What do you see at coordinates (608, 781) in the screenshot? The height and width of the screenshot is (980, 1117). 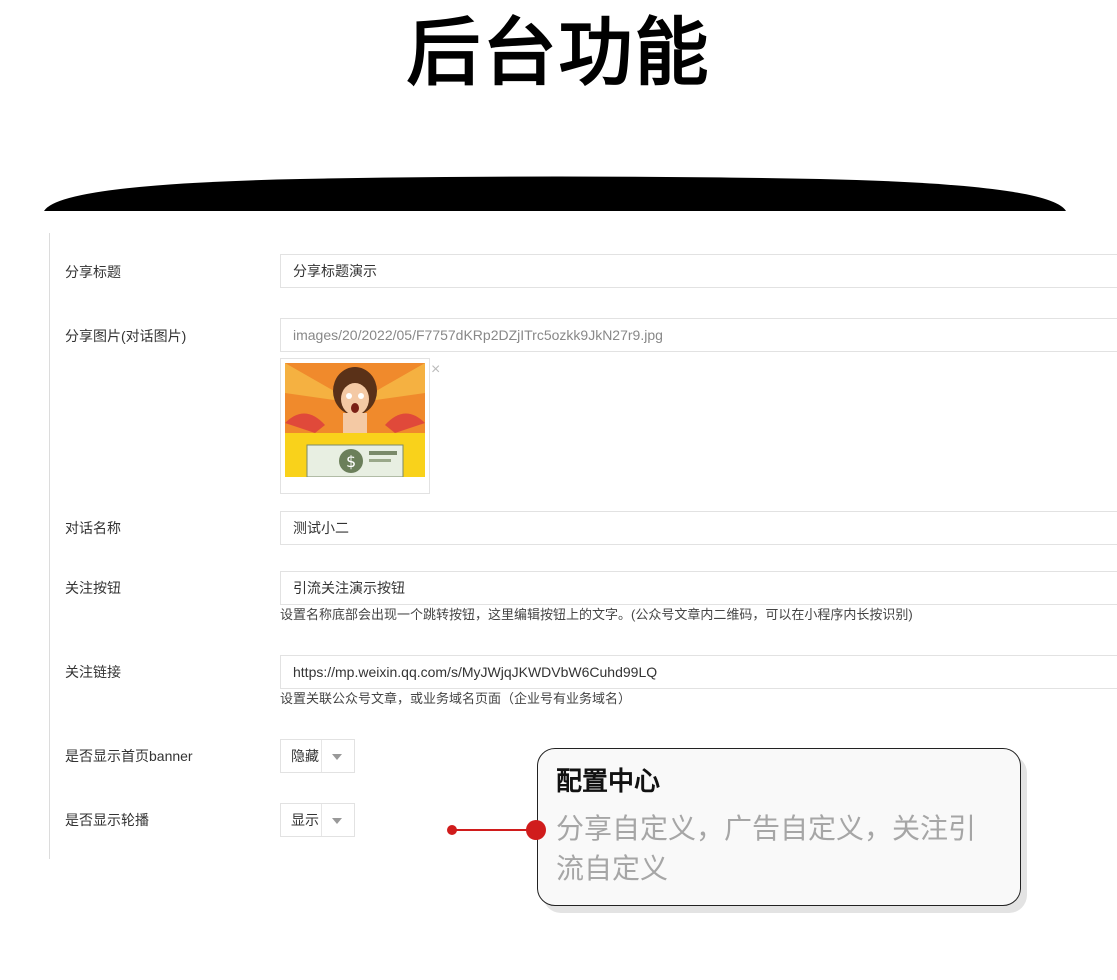 I see `callout-title: 配置中心` at bounding box center [608, 781].